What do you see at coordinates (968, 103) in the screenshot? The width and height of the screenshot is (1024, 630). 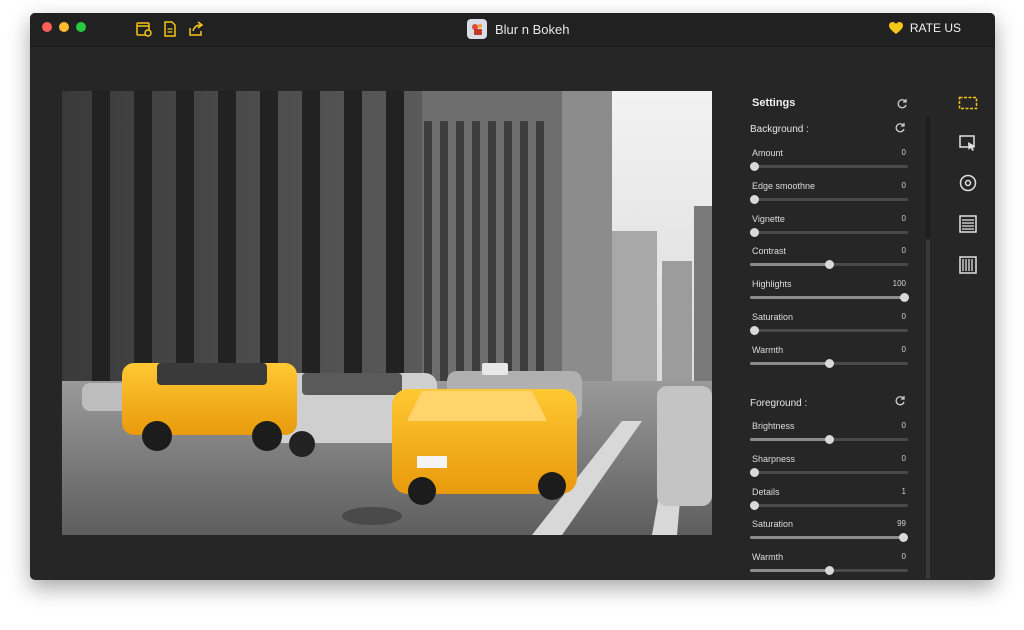 I see `crop-frame-icon` at bounding box center [968, 103].